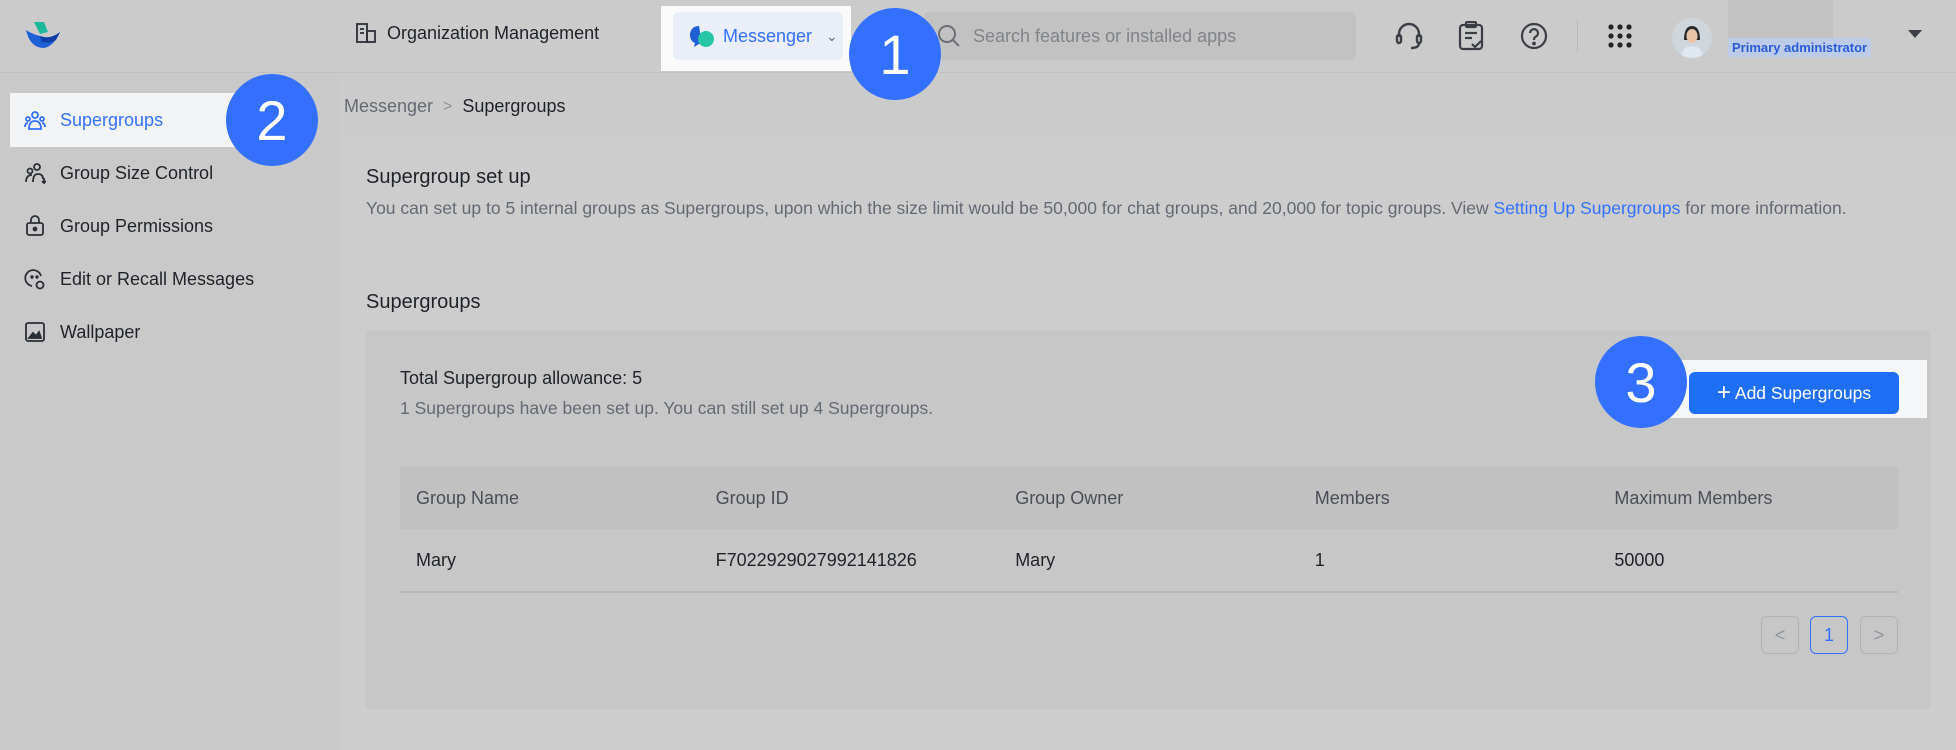  I want to click on cell-members: 1, so click(1319, 559).